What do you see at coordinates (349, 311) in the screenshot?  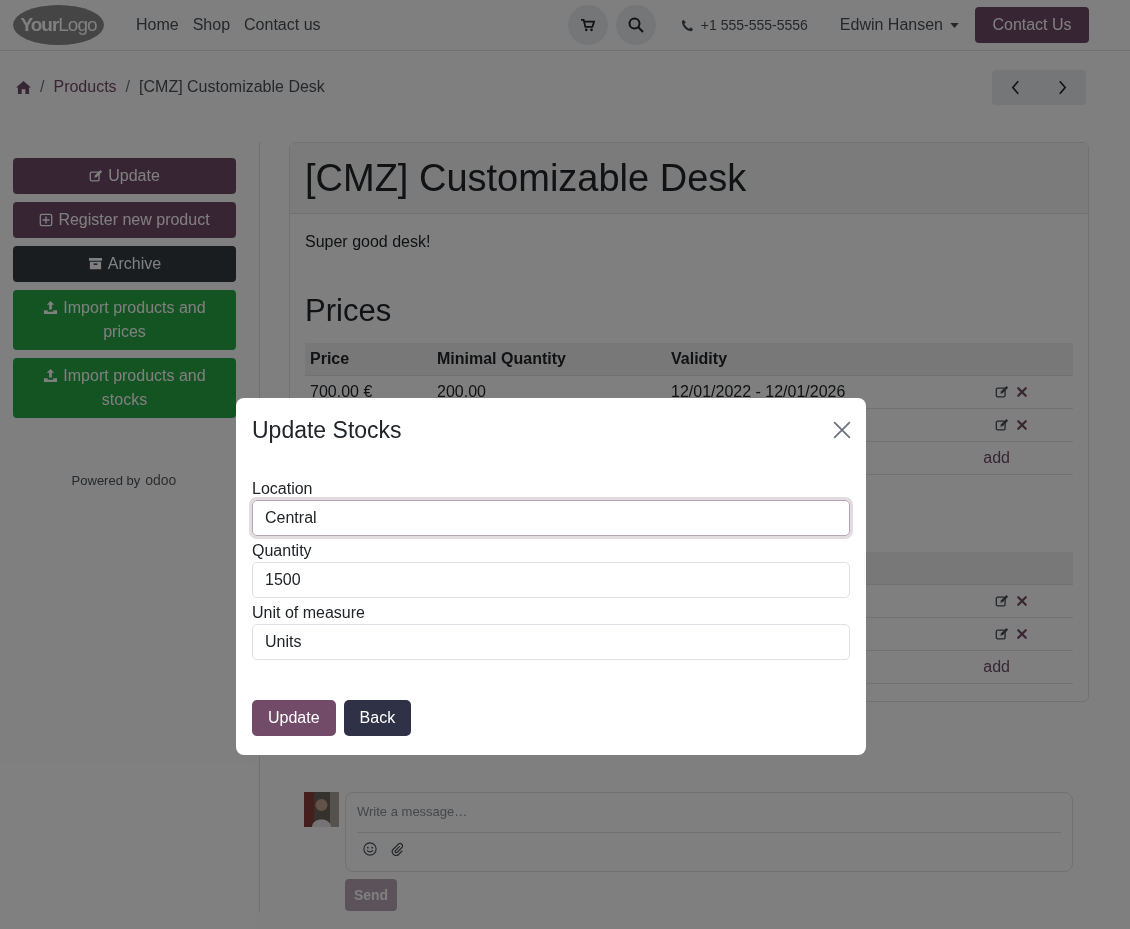 I see `section-heading: Prices` at bounding box center [349, 311].